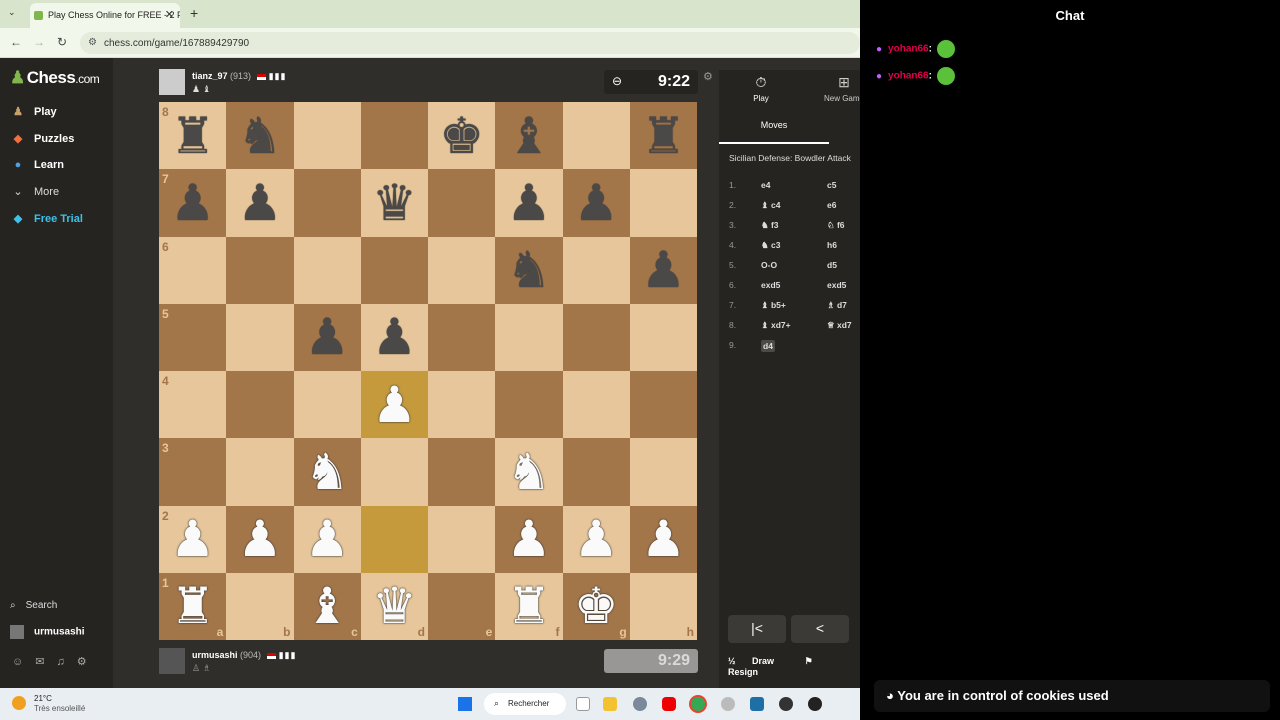 This screenshot has width=1280, height=720. Describe the element at coordinates (708, 76) in the screenshot. I see `board-settings-icon: ⚙` at that location.